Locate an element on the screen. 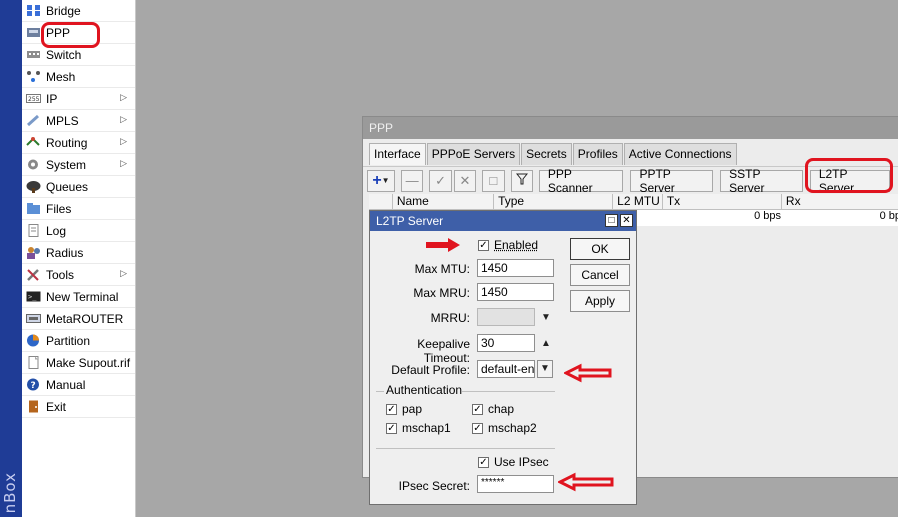 This screenshot has height=517, width=898. ppp-window-title: PPP is located at coordinates (630, 128).